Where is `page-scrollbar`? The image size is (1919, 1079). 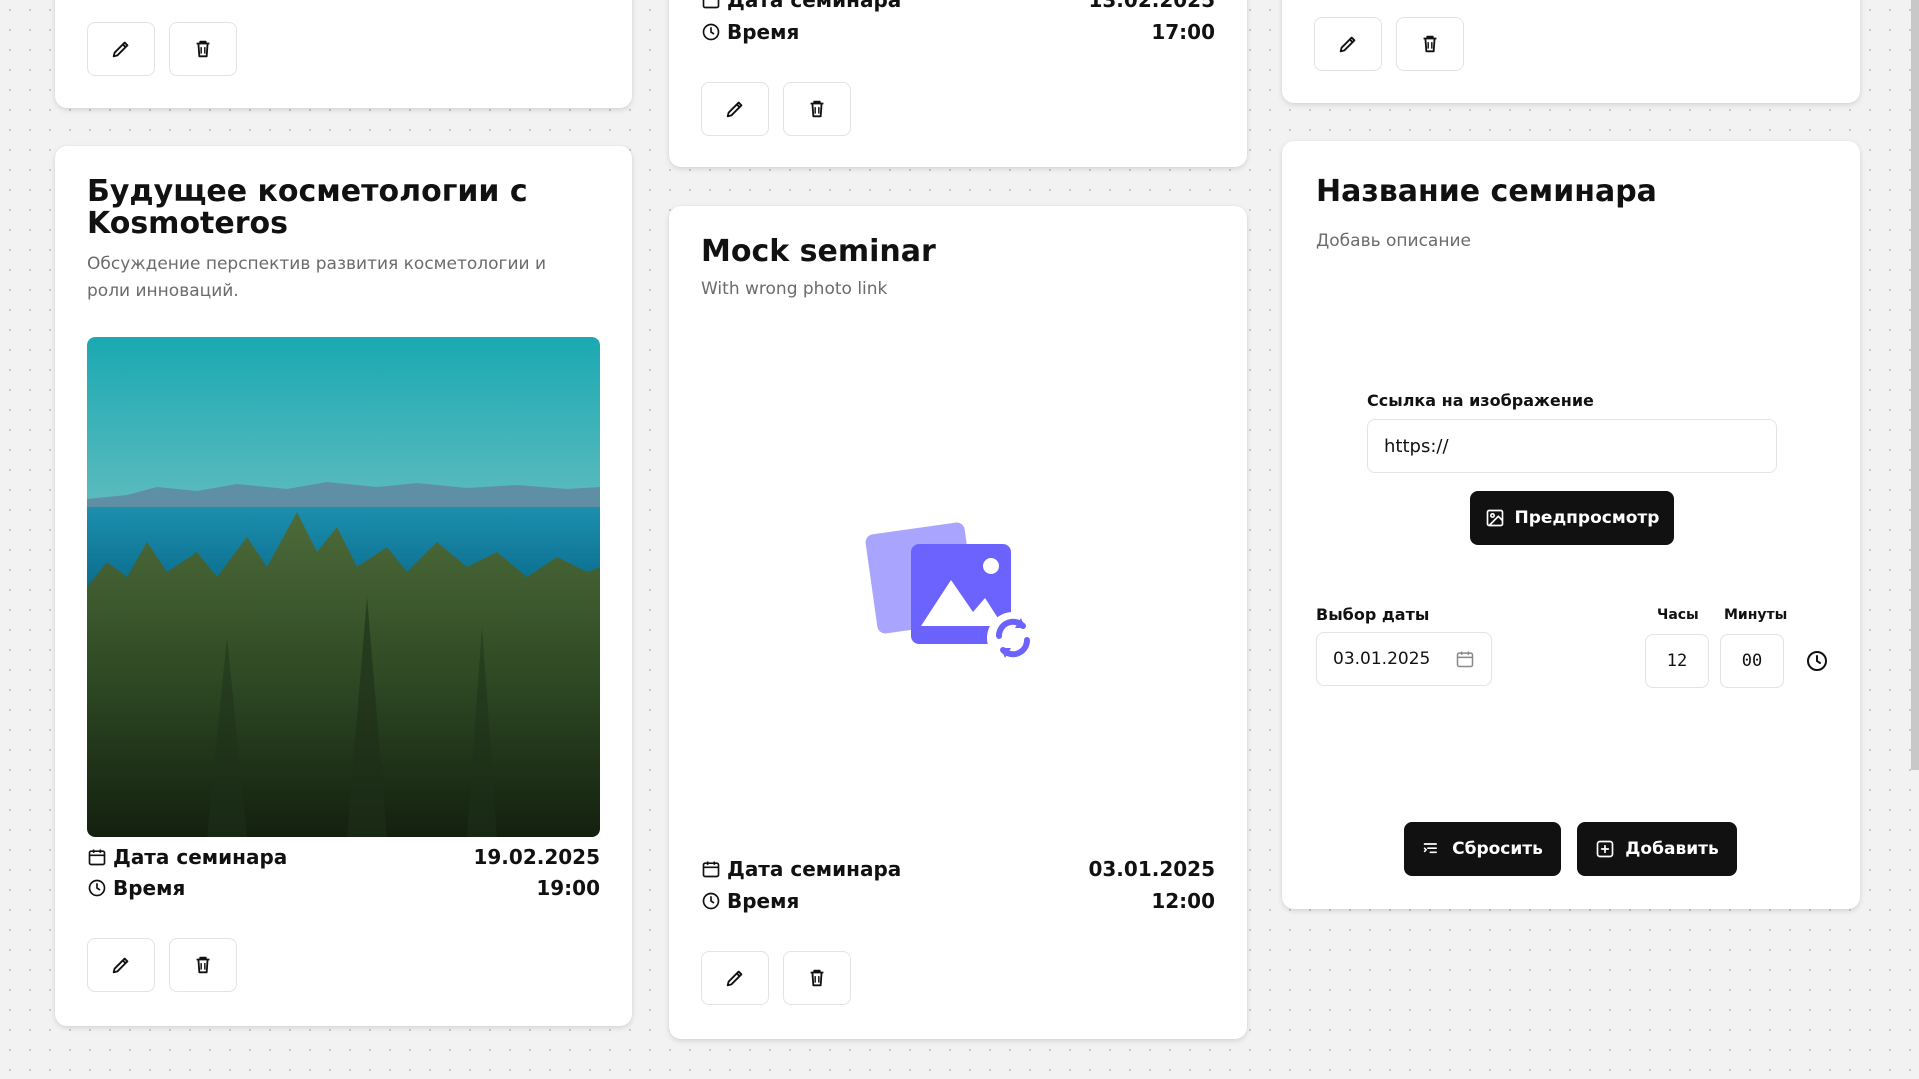 page-scrollbar is located at coordinates (1915, 385).